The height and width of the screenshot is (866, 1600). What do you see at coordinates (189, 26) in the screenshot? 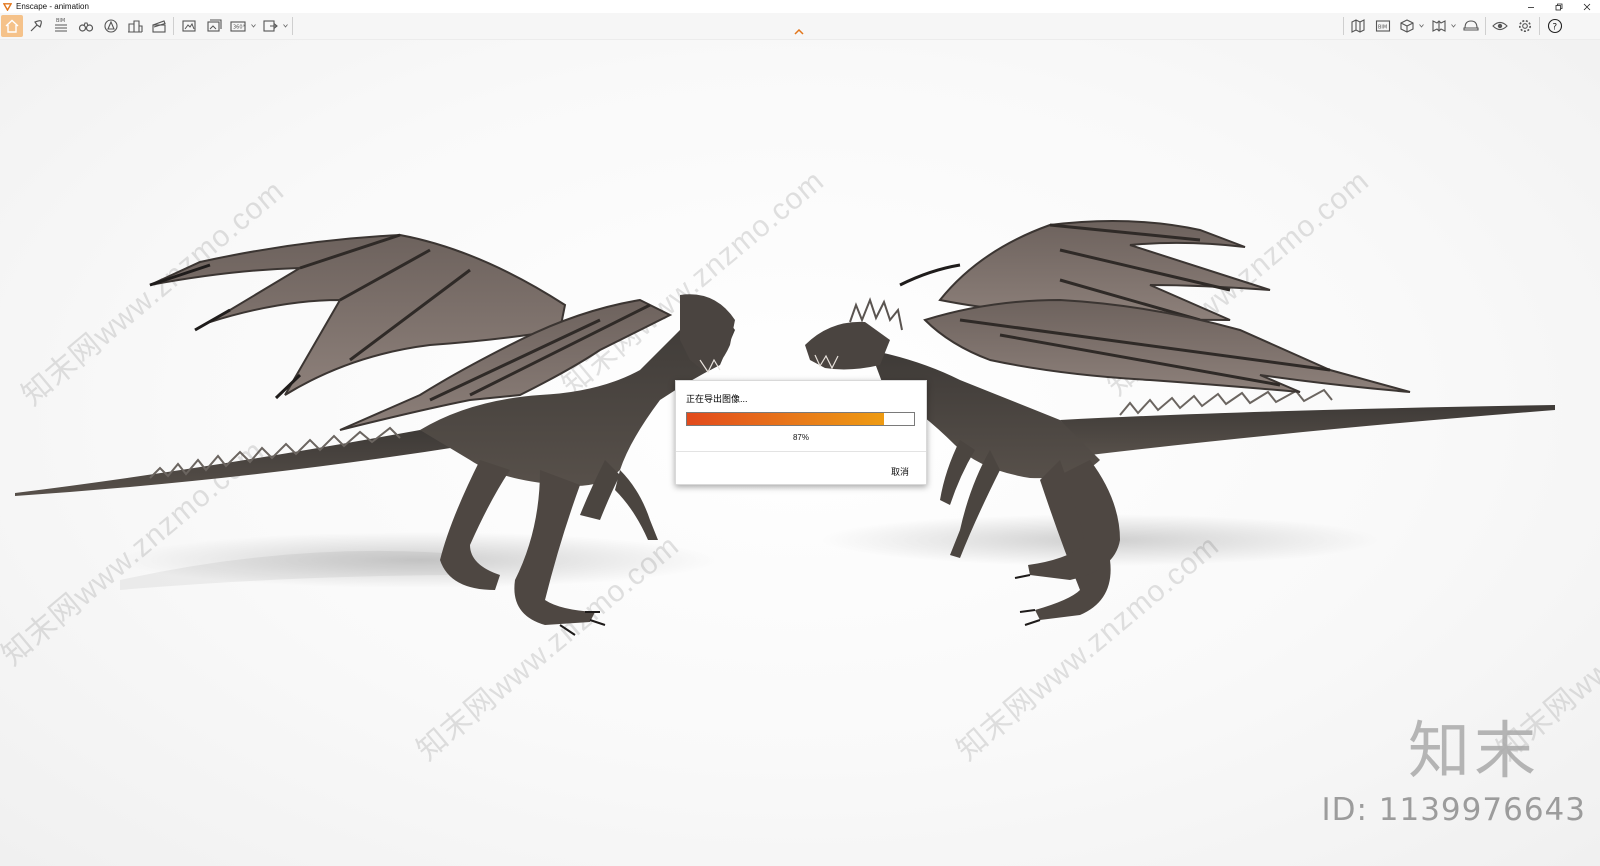
I see `screenshot-icon` at bounding box center [189, 26].